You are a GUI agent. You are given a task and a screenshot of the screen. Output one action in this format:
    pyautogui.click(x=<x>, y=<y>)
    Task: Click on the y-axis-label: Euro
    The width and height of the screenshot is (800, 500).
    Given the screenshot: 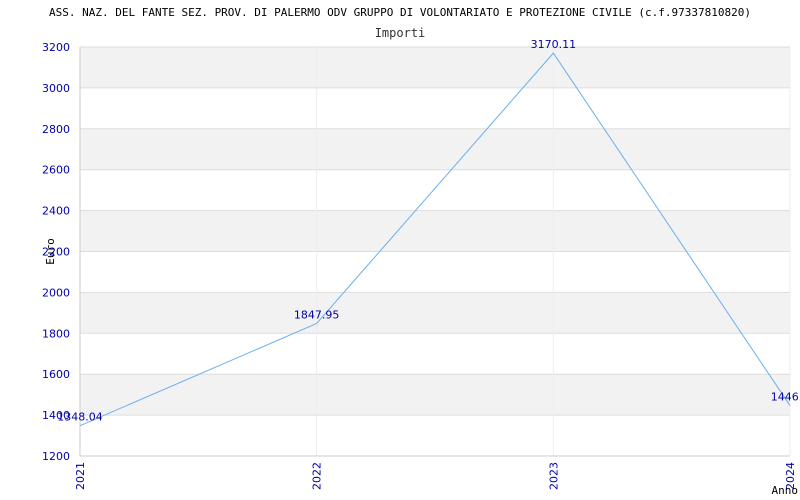 What is the action you would take?
    pyautogui.click(x=50, y=251)
    